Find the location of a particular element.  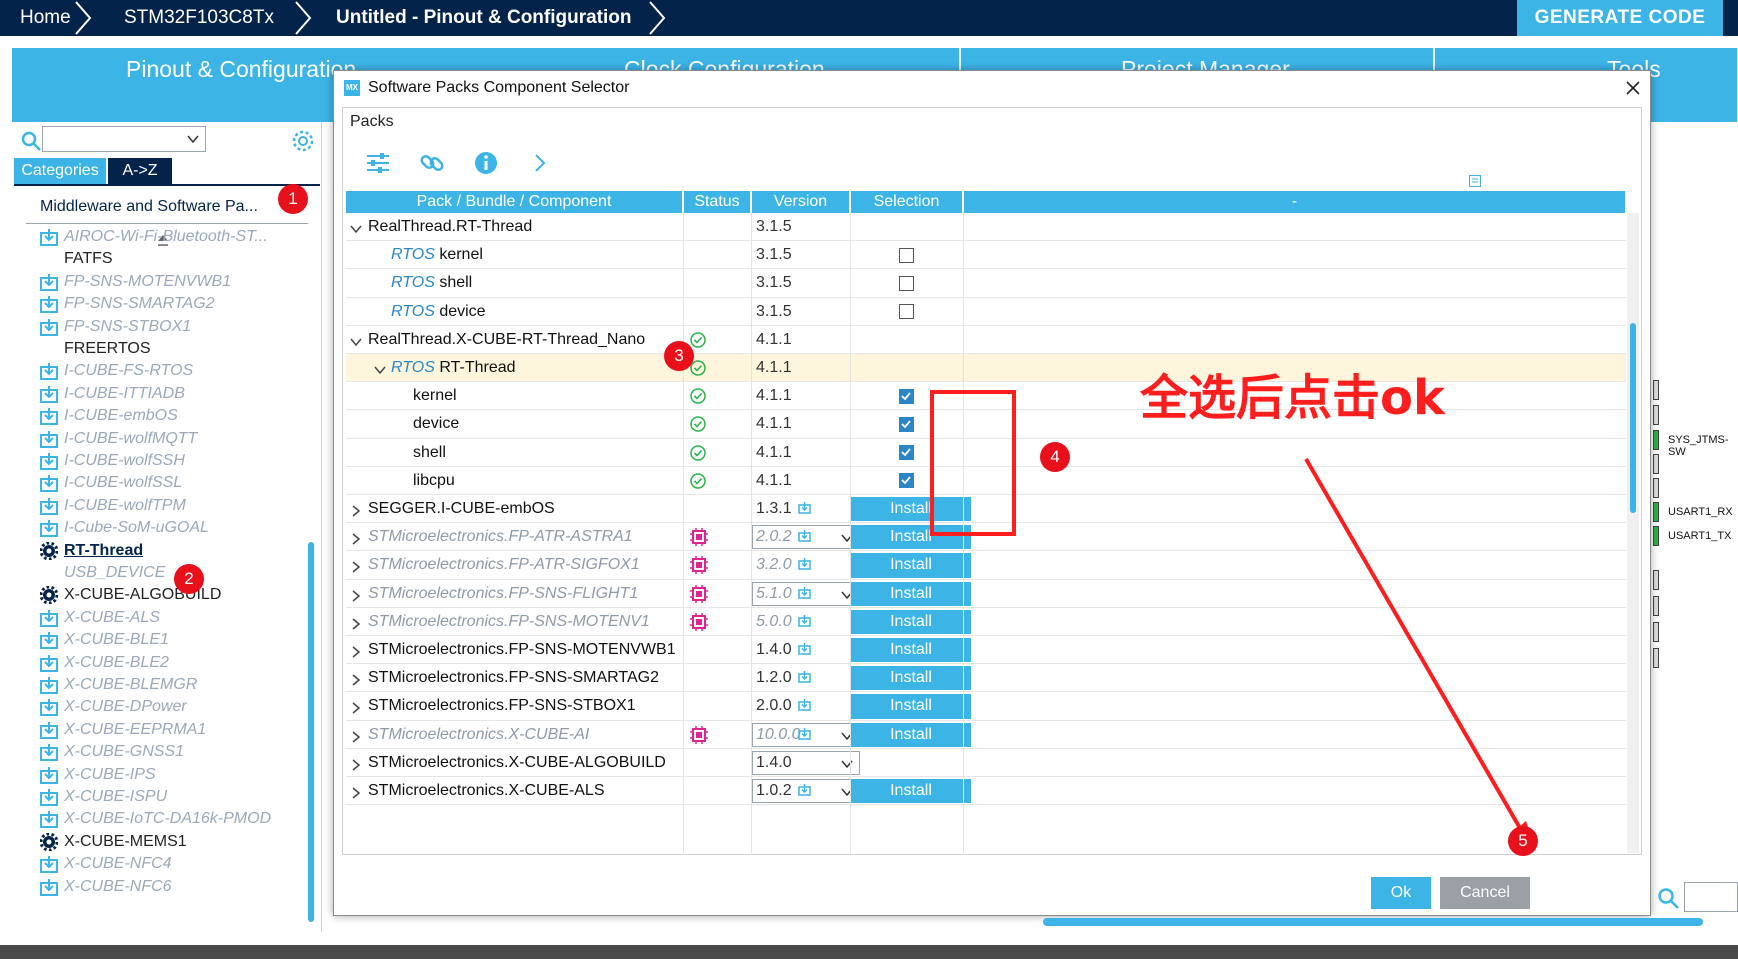

column-header-status: Status is located at coordinates (717, 202).